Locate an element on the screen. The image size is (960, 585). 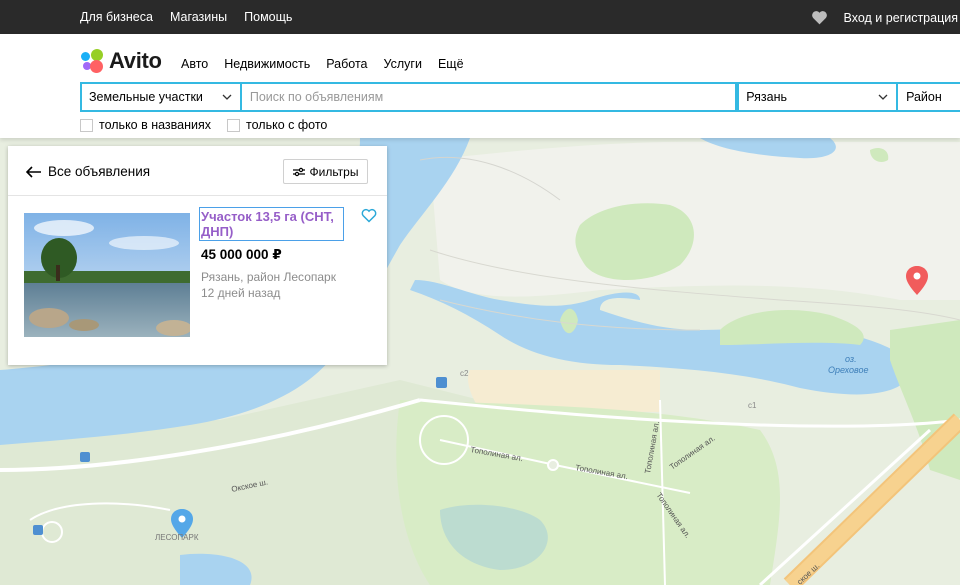
search-placeholder: Поиск по объявлениям is located at coordinates (316, 97).